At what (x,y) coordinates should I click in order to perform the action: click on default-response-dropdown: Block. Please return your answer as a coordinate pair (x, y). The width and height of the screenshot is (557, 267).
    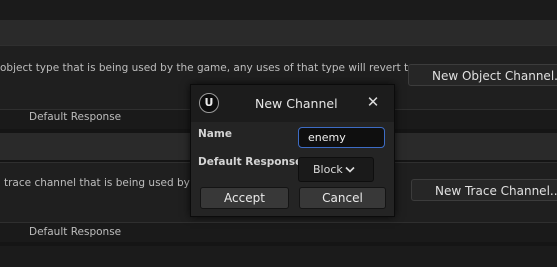
    Looking at the image, I should click on (336, 169).